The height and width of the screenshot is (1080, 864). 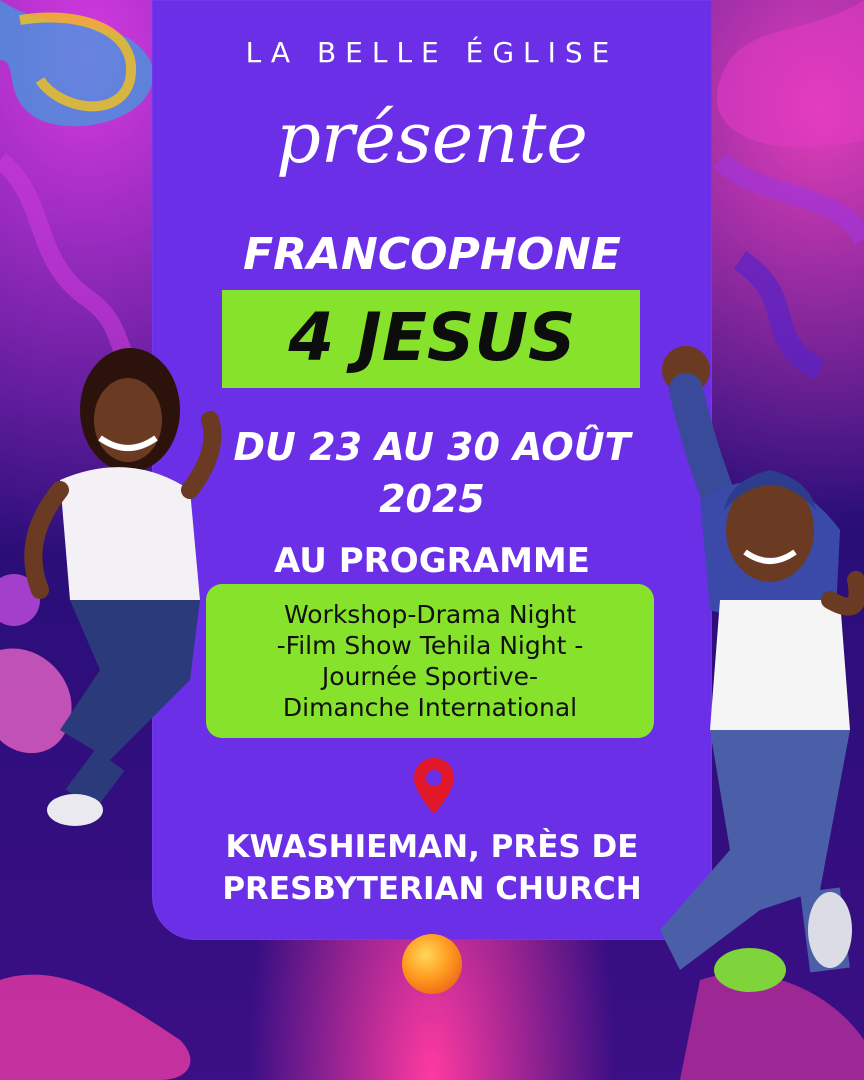 What do you see at coordinates (431, 561) in the screenshot?
I see `program-heading: AU PROGRAMME` at bounding box center [431, 561].